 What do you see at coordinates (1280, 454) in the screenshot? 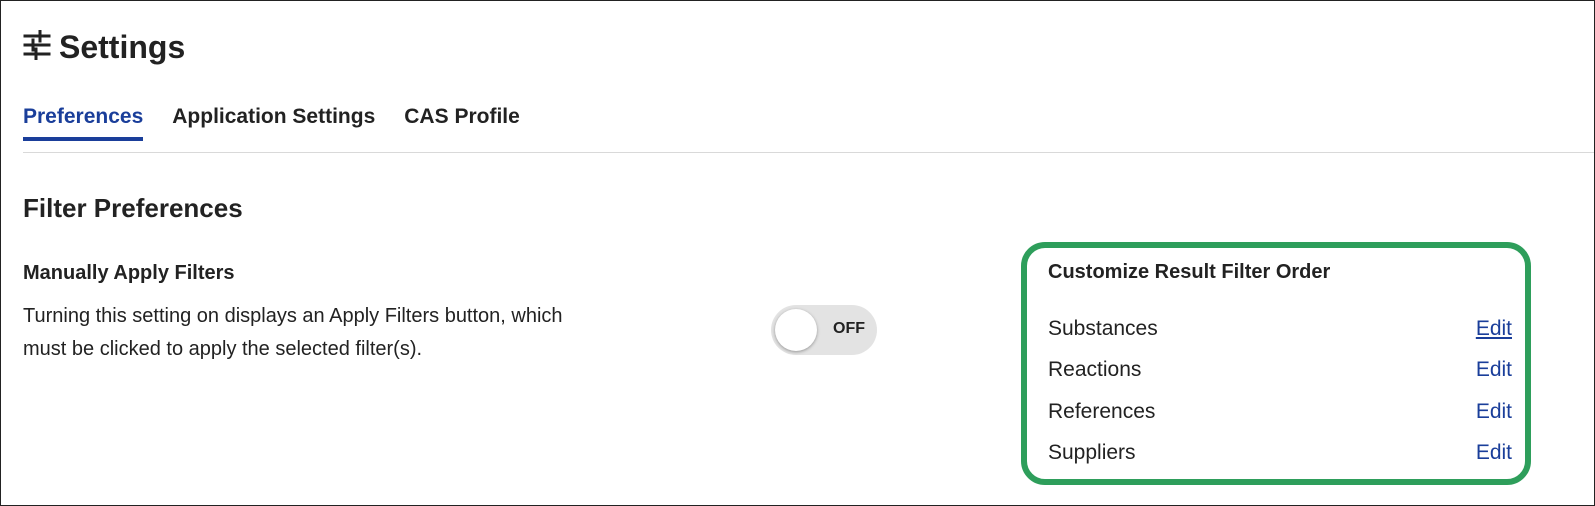
I see `list-item: Suppliers Edit` at bounding box center [1280, 454].